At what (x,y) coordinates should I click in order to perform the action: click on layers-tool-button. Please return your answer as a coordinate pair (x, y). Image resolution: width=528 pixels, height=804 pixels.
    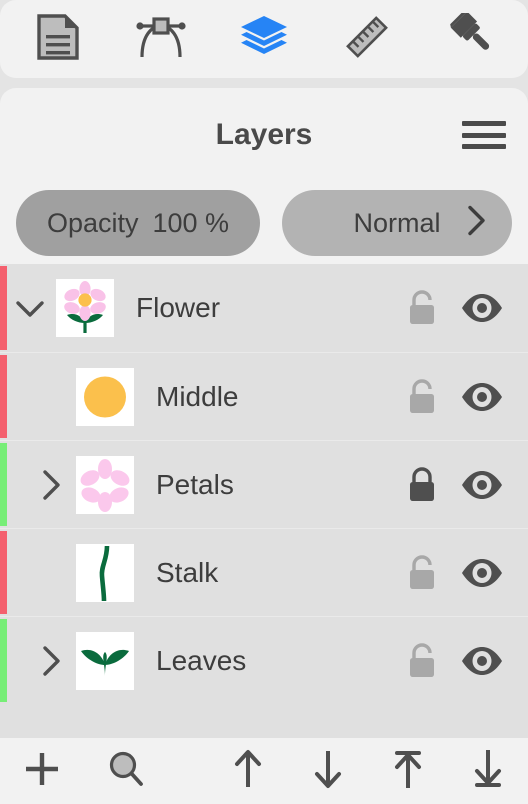
    Looking at the image, I should click on (264, 39).